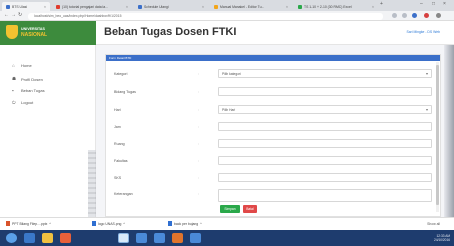 The height and width of the screenshot is (246, 454). What do you see at coordinates (381, 4) in the screenshot?
I see `new-tab-icon: +` at bounding box center [381, 4].